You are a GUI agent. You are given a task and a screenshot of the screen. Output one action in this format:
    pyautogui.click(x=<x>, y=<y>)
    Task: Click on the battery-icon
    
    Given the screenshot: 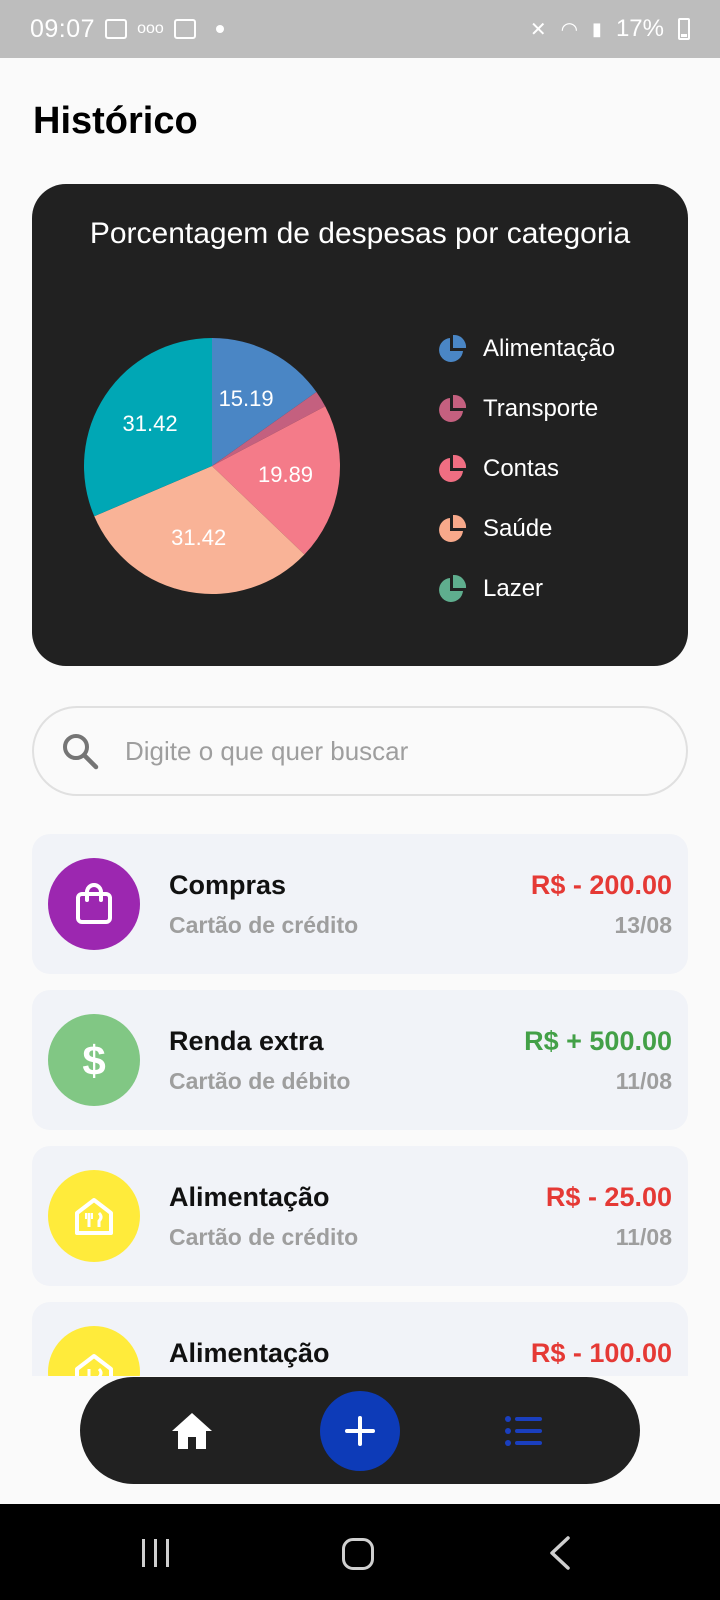 What is the action you would take?
    pyautogui.click(x=684, y=29)
    